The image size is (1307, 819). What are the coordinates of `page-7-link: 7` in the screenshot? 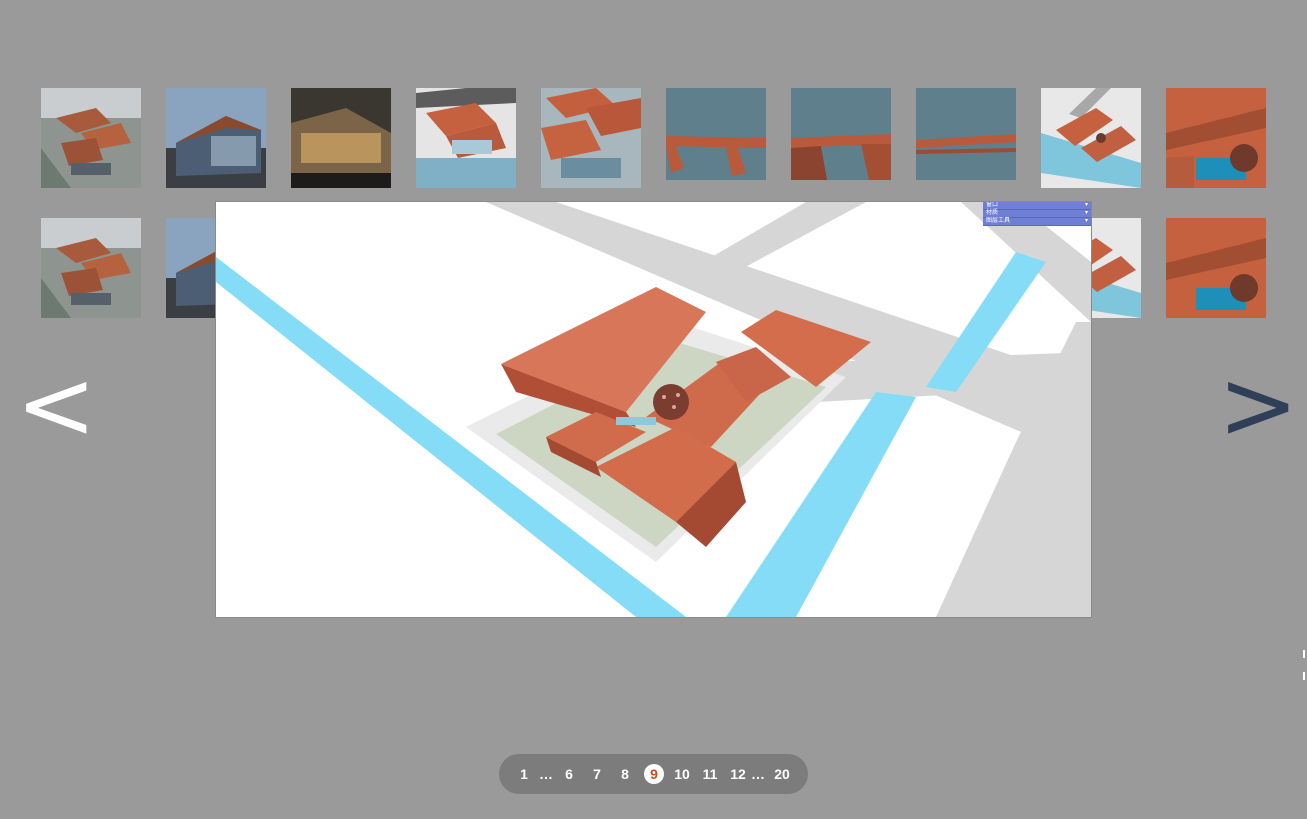 It's located at (597, 774).